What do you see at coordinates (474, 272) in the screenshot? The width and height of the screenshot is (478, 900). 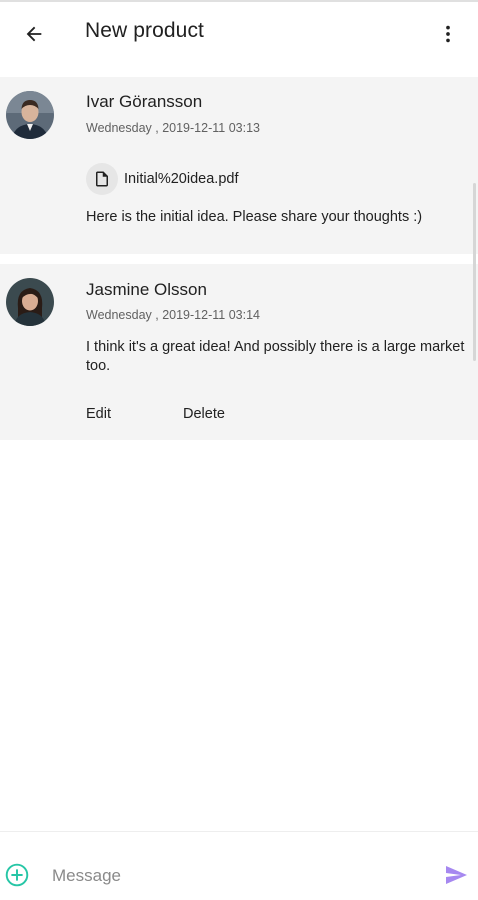 I see `scrollbar` at bounding box center [474, 272].